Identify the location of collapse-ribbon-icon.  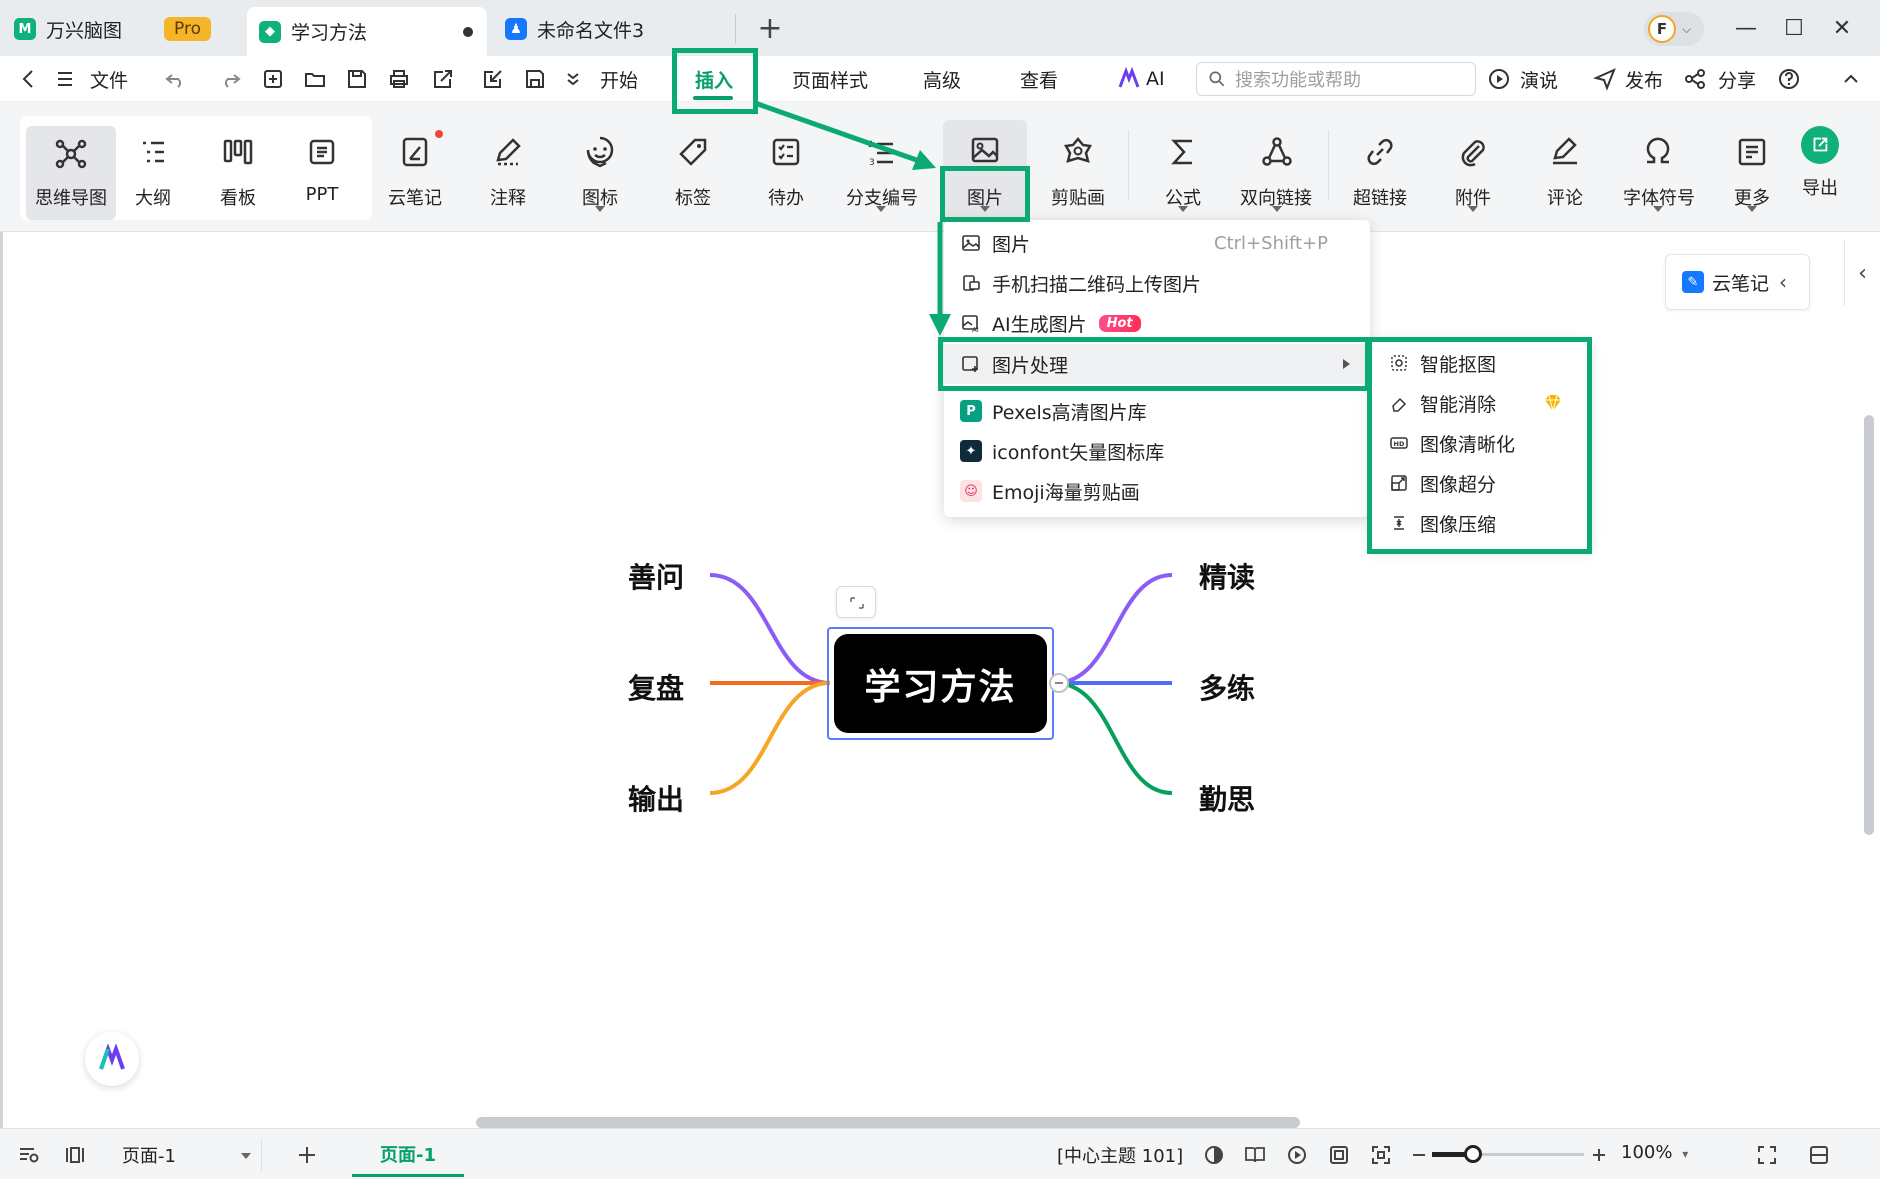
(1851, 79).